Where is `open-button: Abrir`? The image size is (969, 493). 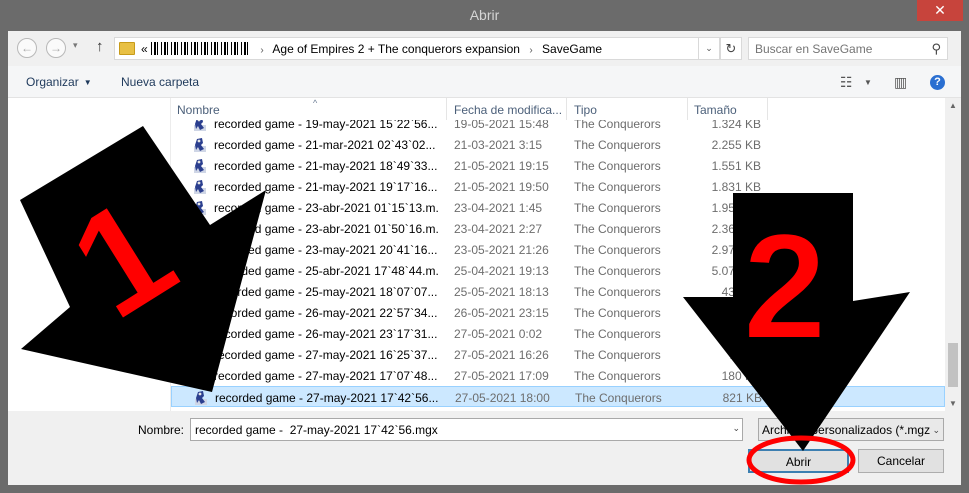 open-button: Abrir is located at coordinates (798, 461).